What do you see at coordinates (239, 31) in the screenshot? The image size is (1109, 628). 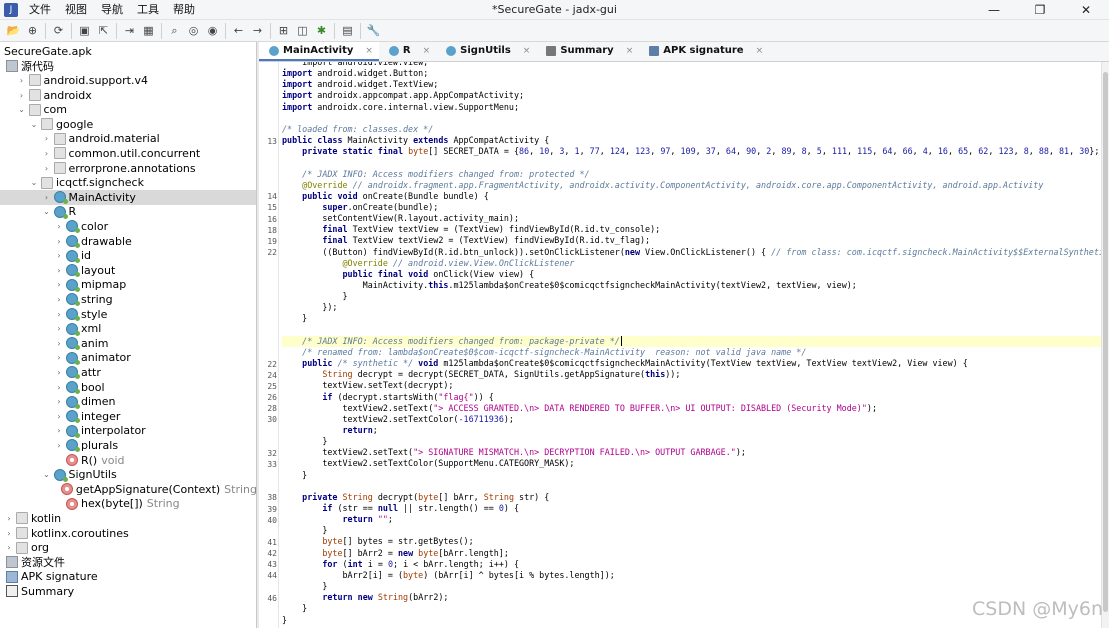 I see `back-arrow-icon: ←` at bounding box center [239, 31].